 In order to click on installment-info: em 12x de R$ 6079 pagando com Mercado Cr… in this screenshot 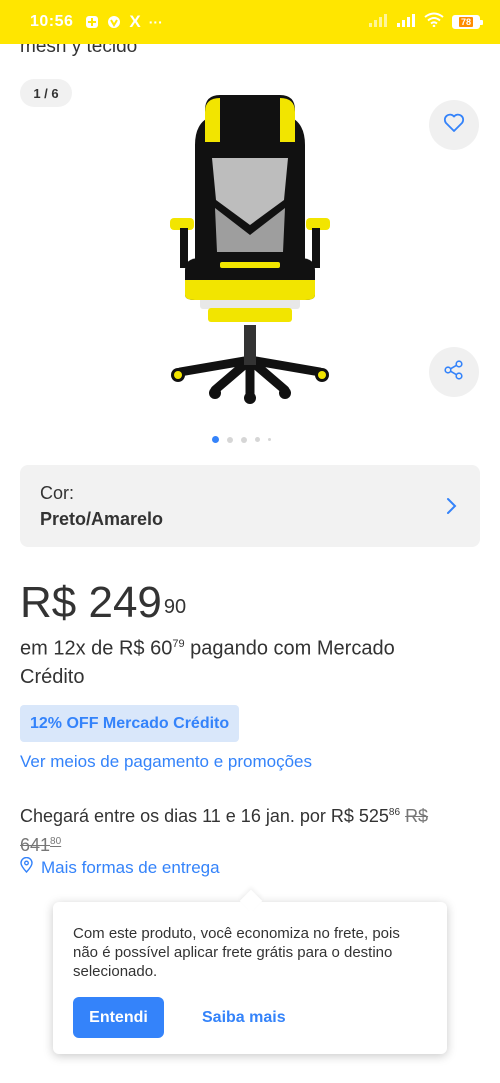, I will do `click(240, 660)`.